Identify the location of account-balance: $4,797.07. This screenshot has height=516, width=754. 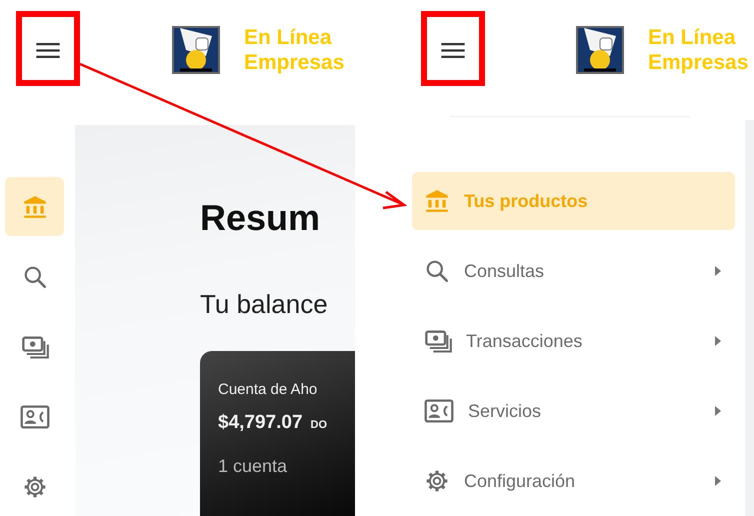
(260, 423).